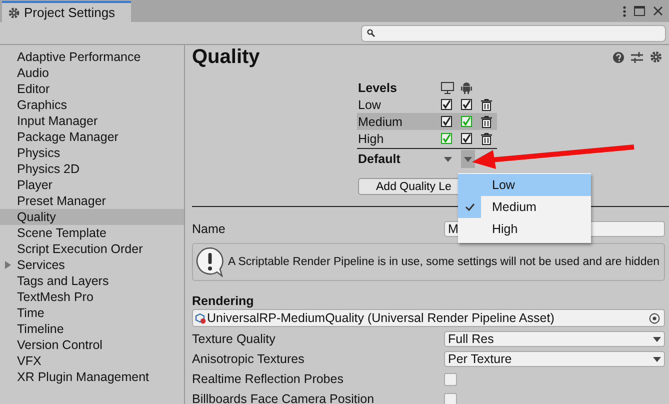 This screenshot has width=669, height=404. I want to click on page-title: Quality, so click(226, 57).